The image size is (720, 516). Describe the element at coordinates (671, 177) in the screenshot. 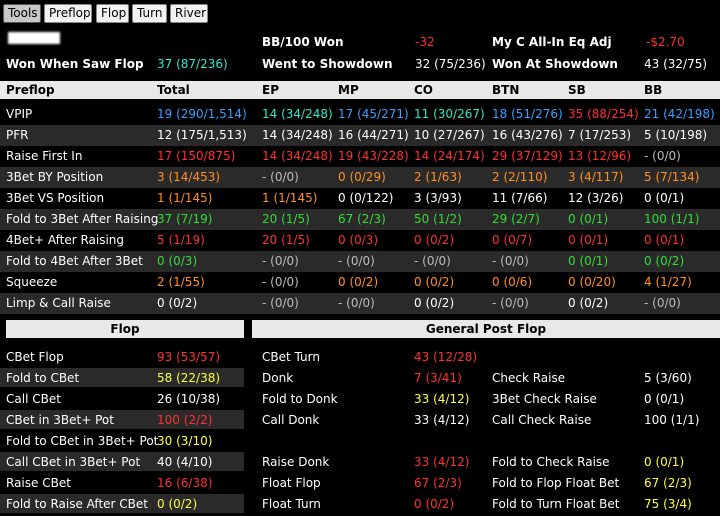

I see `preflop-stat-cell: 5 (7/134)` at that location.